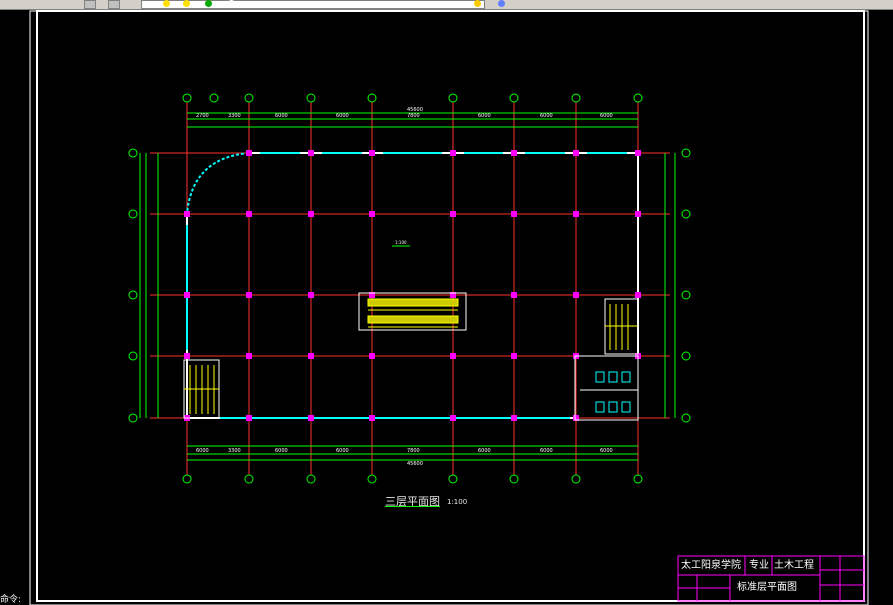  What do you see at coordinates (208, 3) in the screenshot?
I see `layer-color-icon` at bounding box center [208, 3].